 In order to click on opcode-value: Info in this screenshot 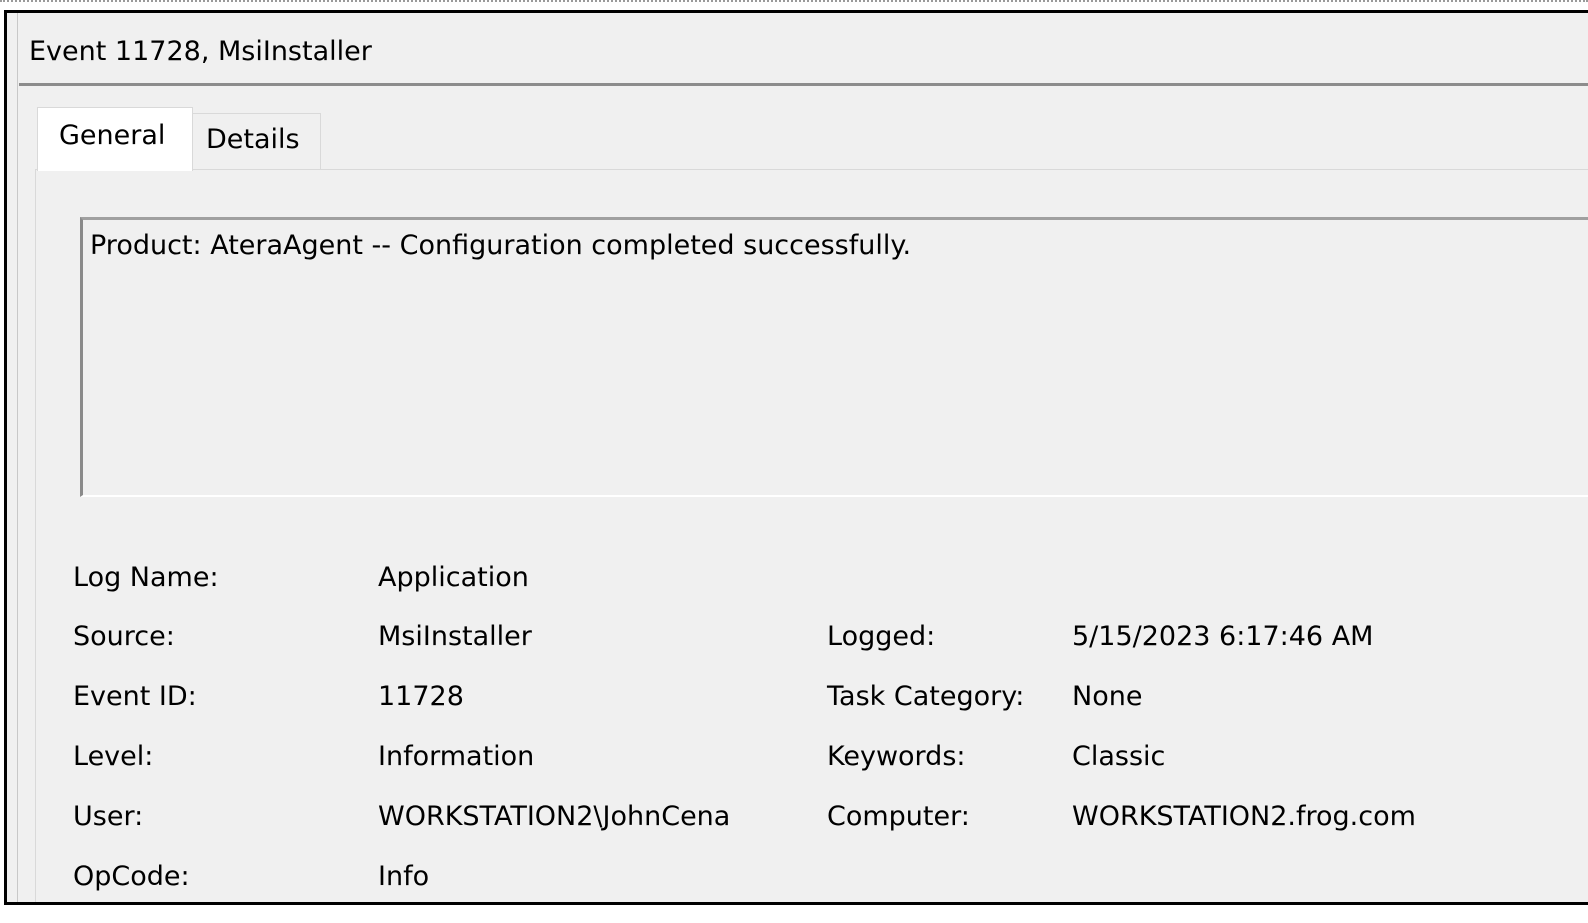, I will do `click(404, 876)`.